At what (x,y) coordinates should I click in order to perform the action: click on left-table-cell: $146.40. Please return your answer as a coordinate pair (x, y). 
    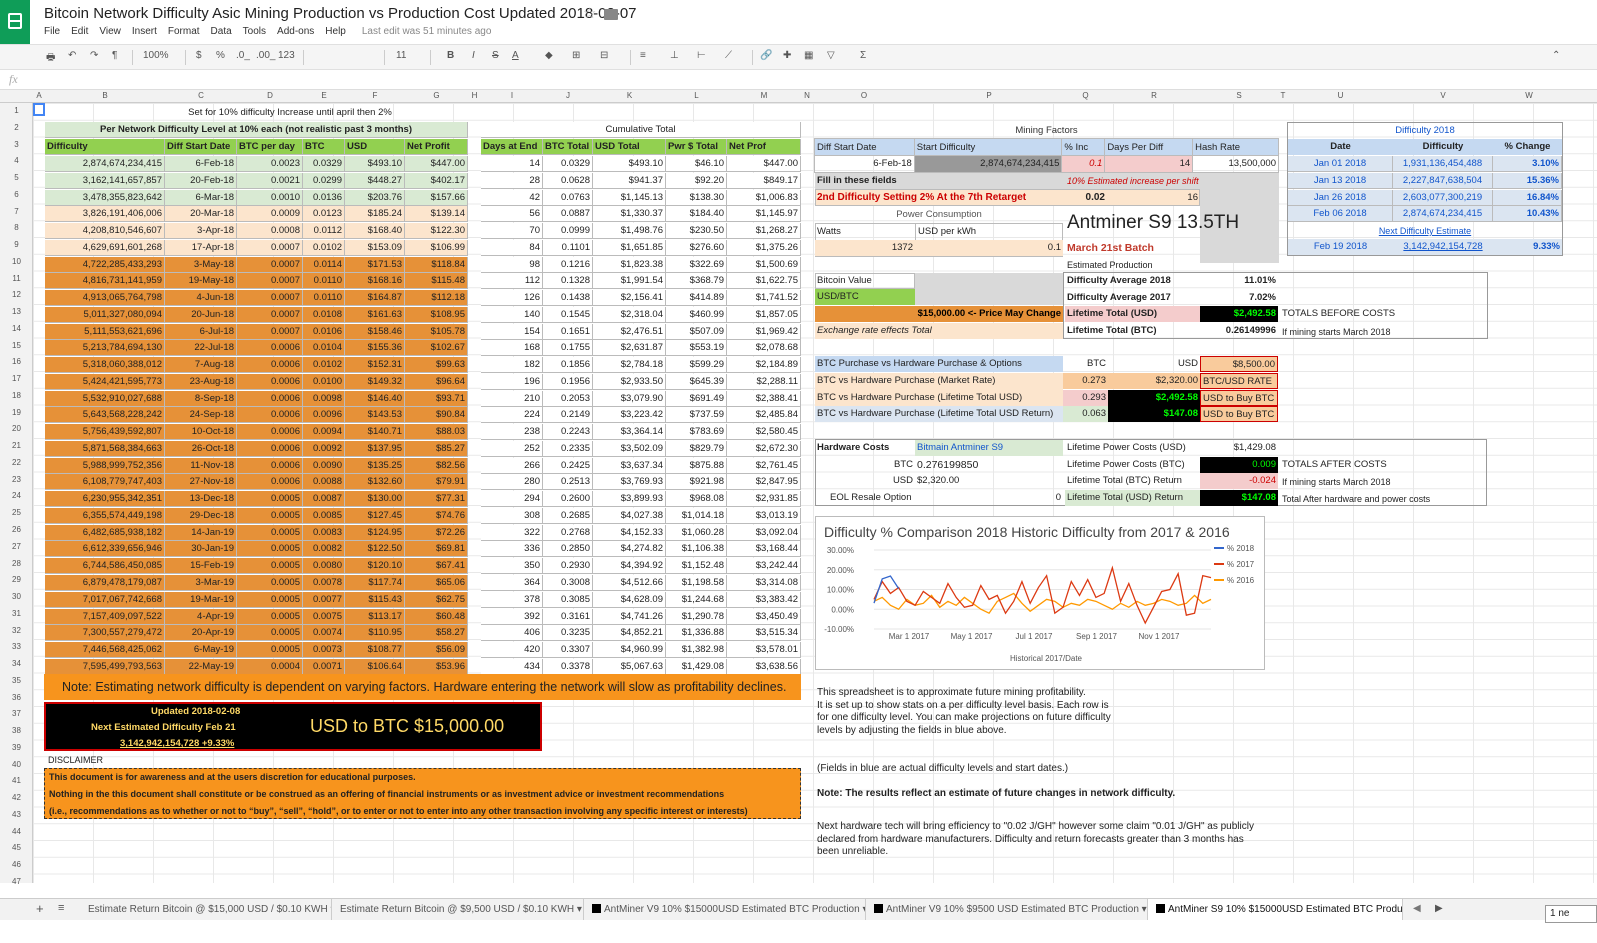
    Looking at the image, I should click on (375, 398).